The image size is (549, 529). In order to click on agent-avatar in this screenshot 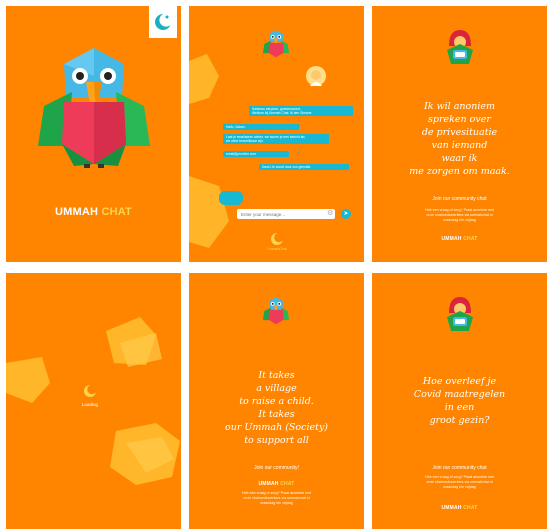, I will do `click(316, 76)`.